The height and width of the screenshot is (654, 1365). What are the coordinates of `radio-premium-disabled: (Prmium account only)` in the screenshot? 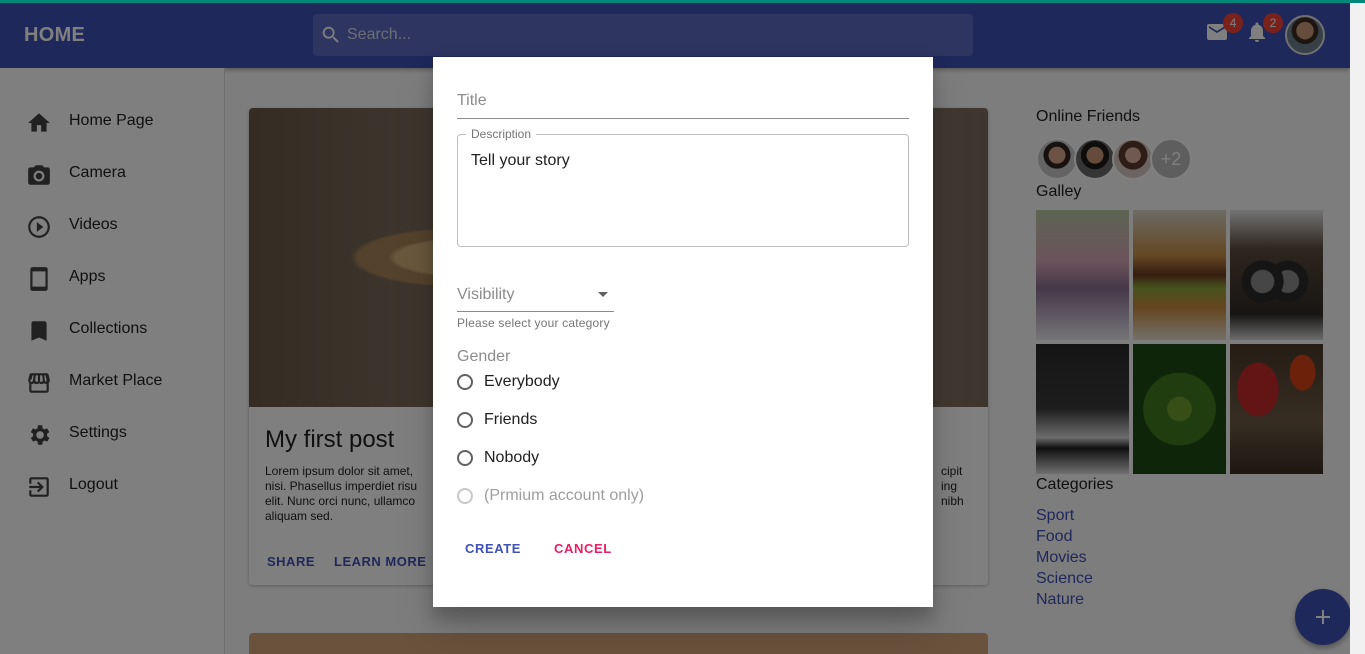 It's located at (607, 497).